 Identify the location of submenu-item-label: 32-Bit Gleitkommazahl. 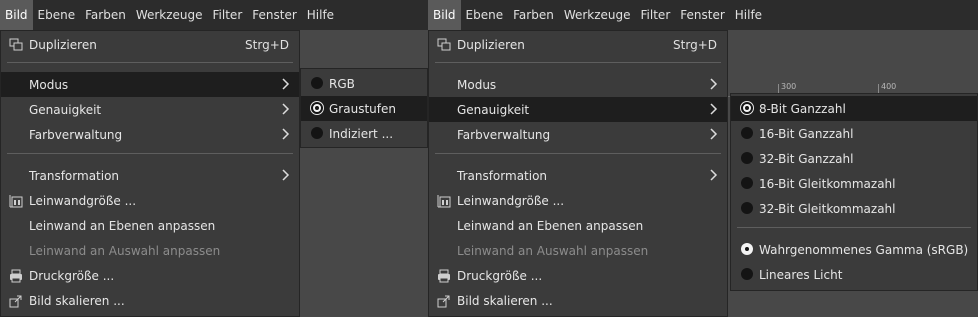
(827, 208).